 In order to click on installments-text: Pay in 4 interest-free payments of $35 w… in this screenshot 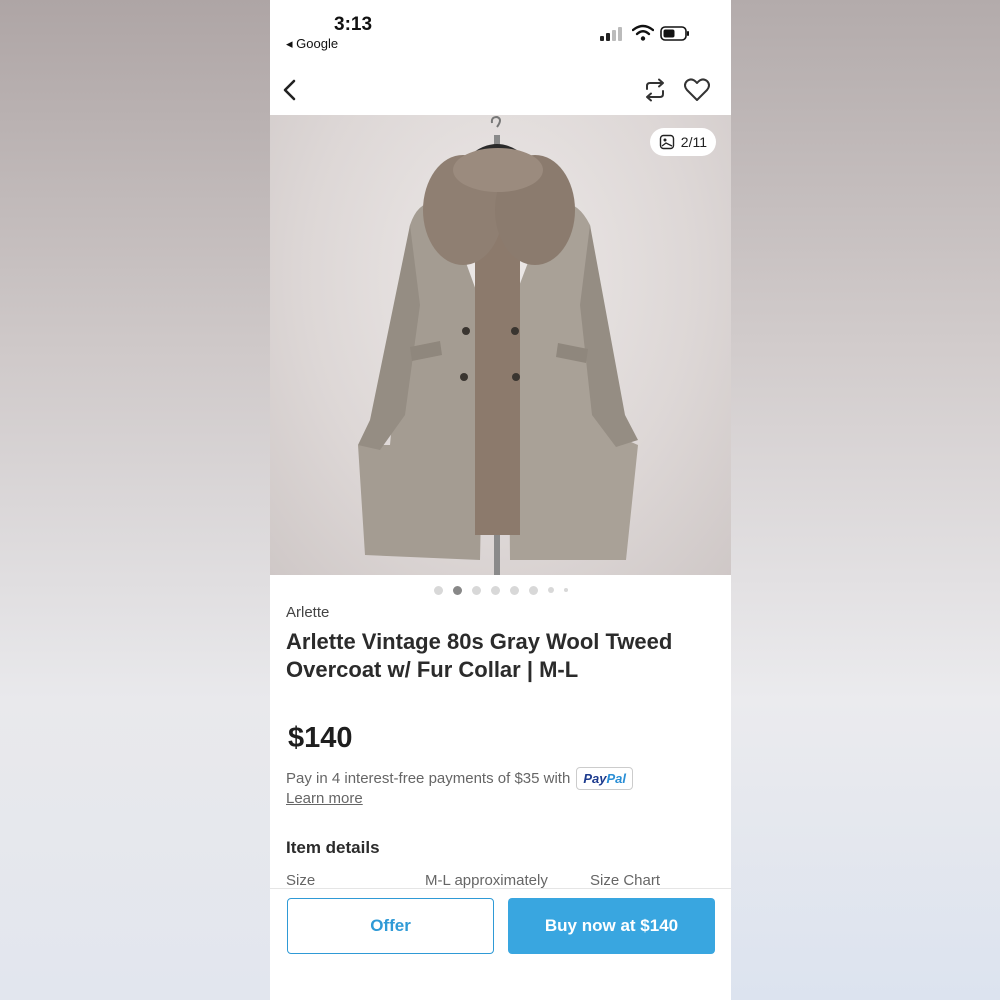, I will do `click(428, 778)`.